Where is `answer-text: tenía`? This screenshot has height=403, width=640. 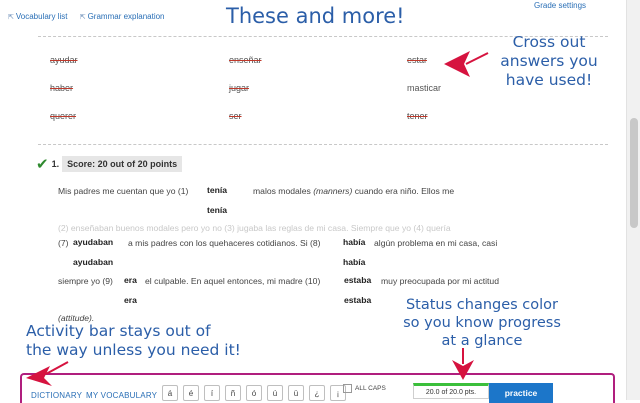 answer-text: tenía is located at coordinates (217, 190).